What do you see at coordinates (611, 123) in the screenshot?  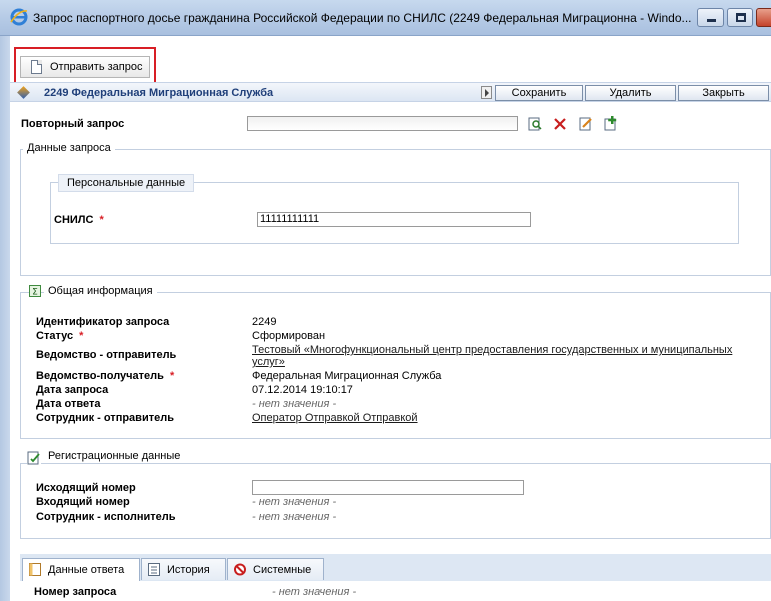 I see `add-icon` at bounding box center [611, 123].